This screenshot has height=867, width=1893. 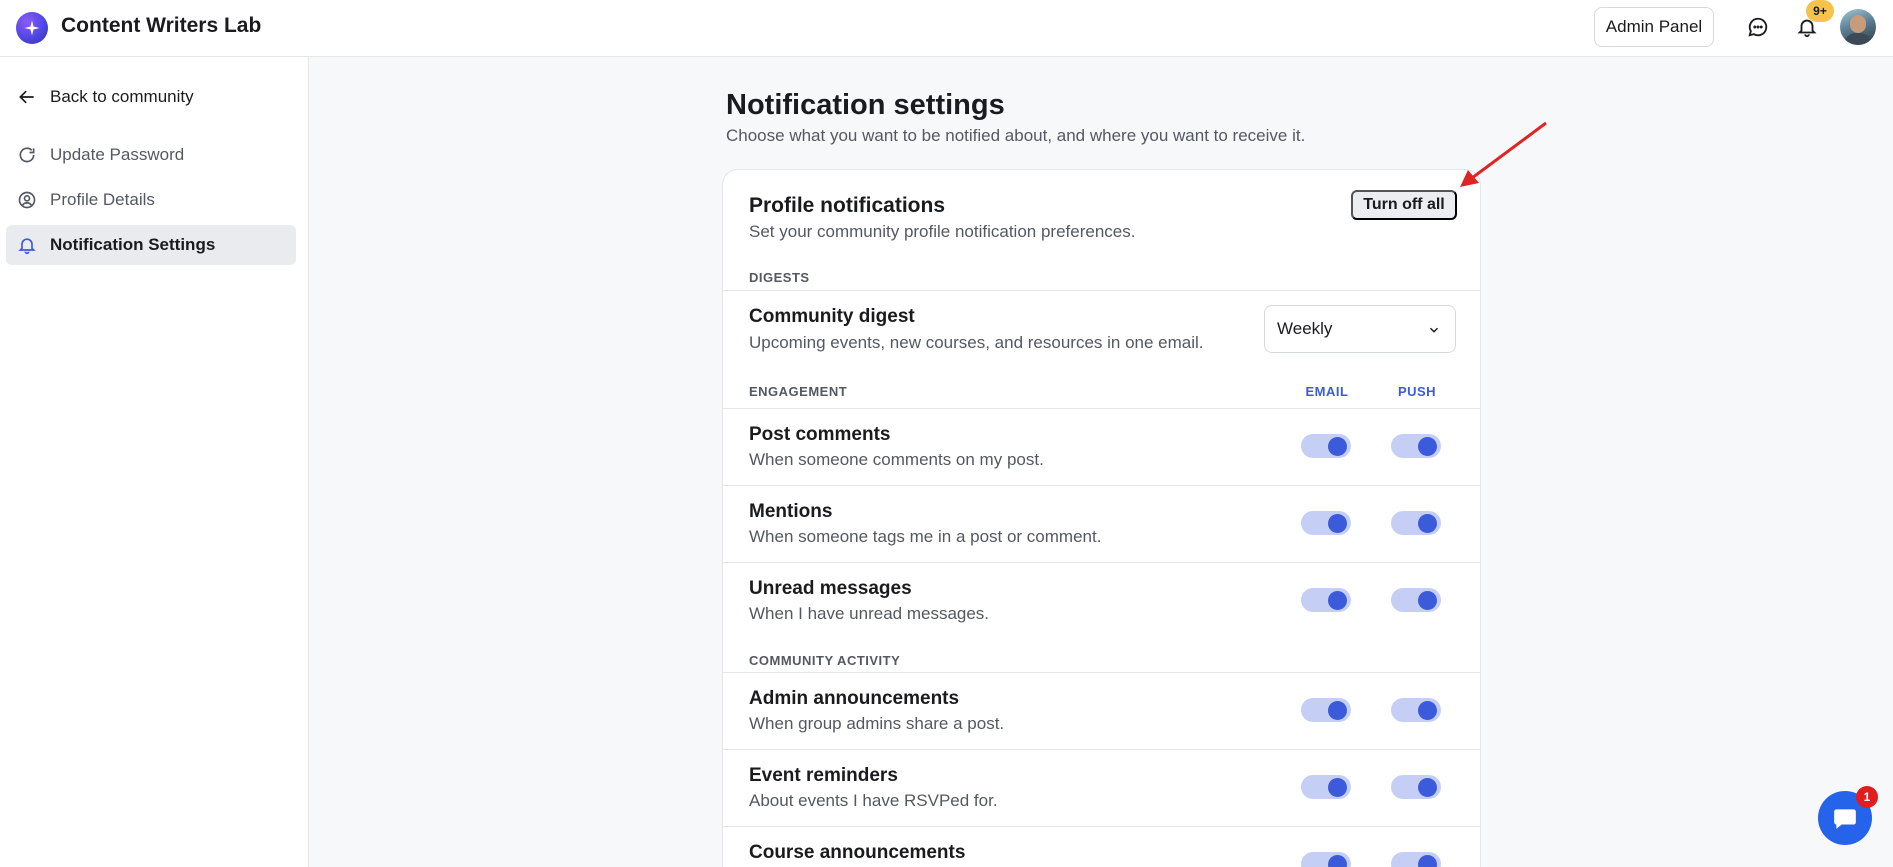 What do you see at coordinates (1867, 797) in the screenshot?
I see `chat-unread-badge: 1` at bounding box center [1867, 797].